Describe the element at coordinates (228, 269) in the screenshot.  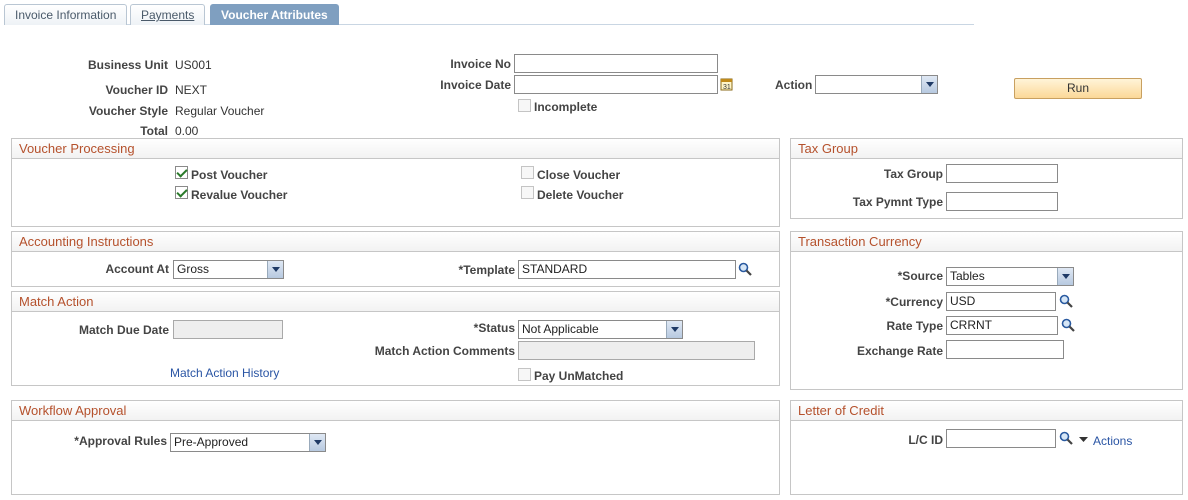
I see `account-at-select: Gross` at that location.